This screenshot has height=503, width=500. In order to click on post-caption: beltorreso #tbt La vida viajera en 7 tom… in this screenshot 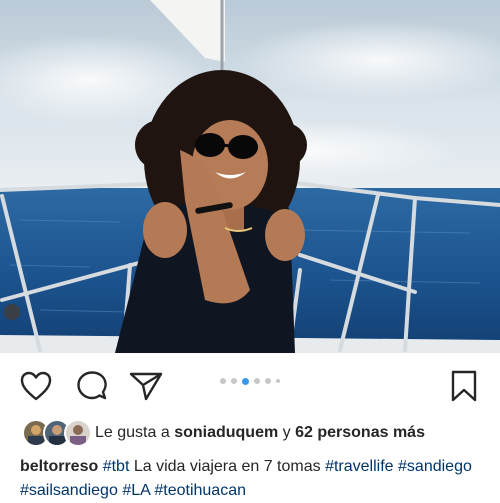, I will do `click(255, 479)`.